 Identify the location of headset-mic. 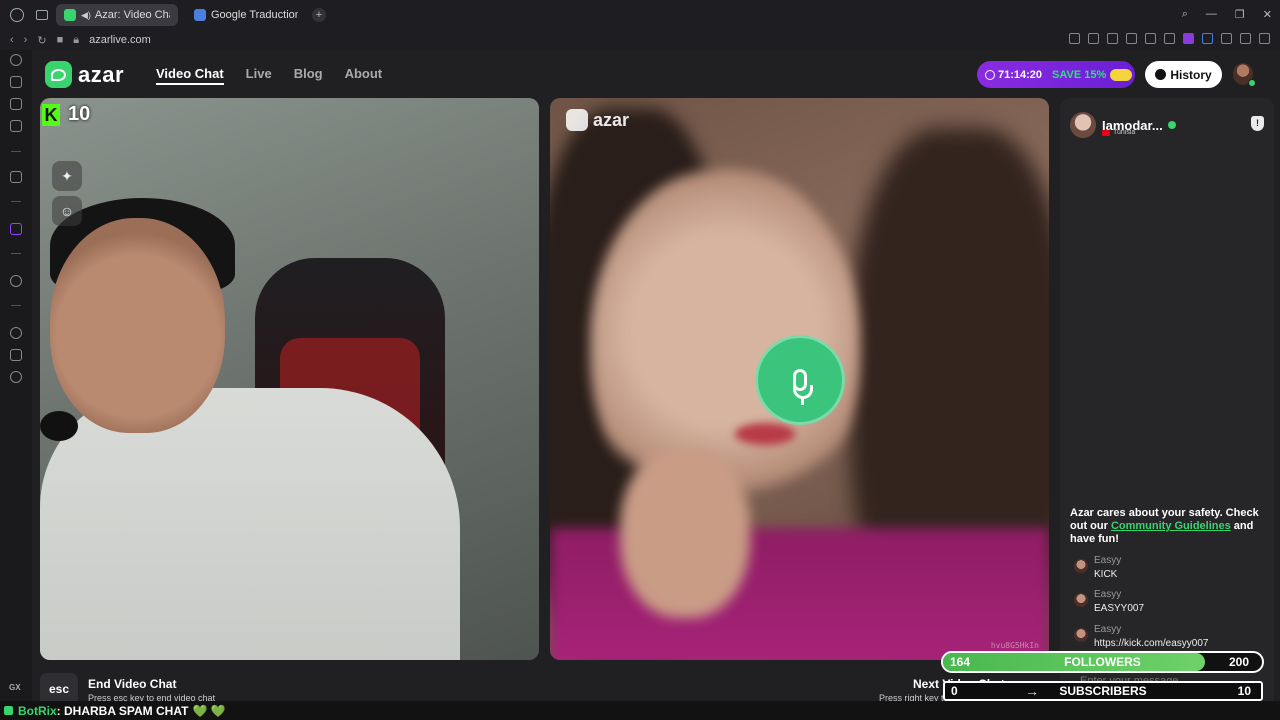
(59, 426).